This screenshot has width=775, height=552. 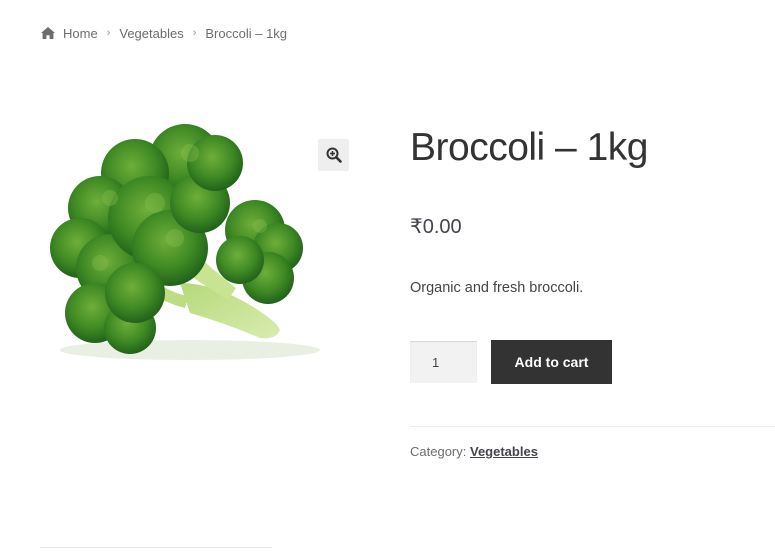 What do you see at coordinates (438, 451) in the screenshot?
I see `category-label: Category:` at bounding box center [438, 451].